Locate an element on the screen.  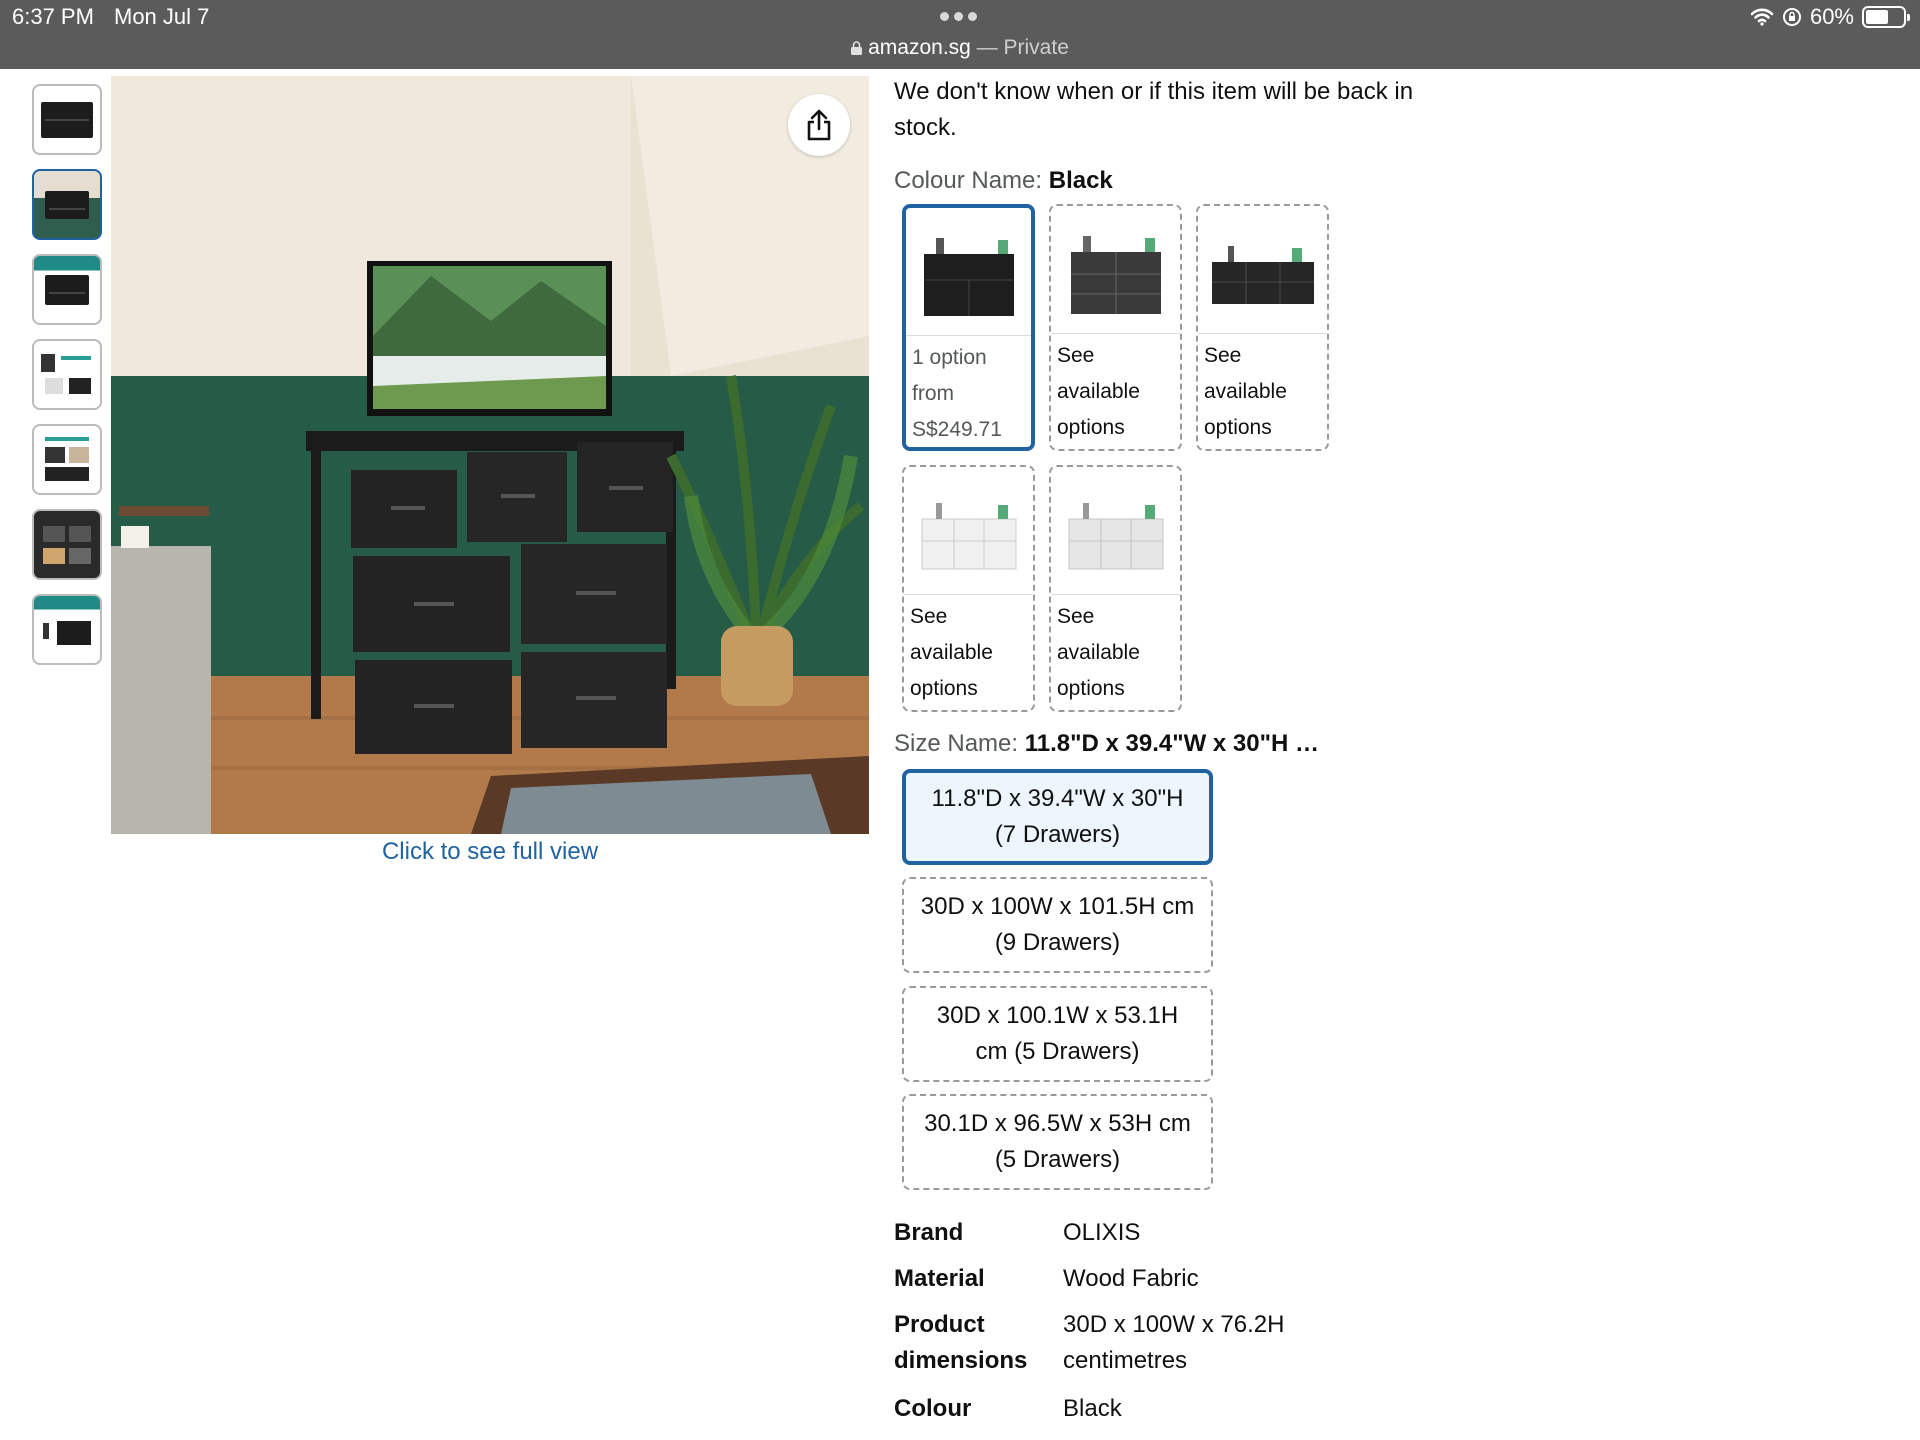
spec-key: Brand is located at coordinates (929, 1232).